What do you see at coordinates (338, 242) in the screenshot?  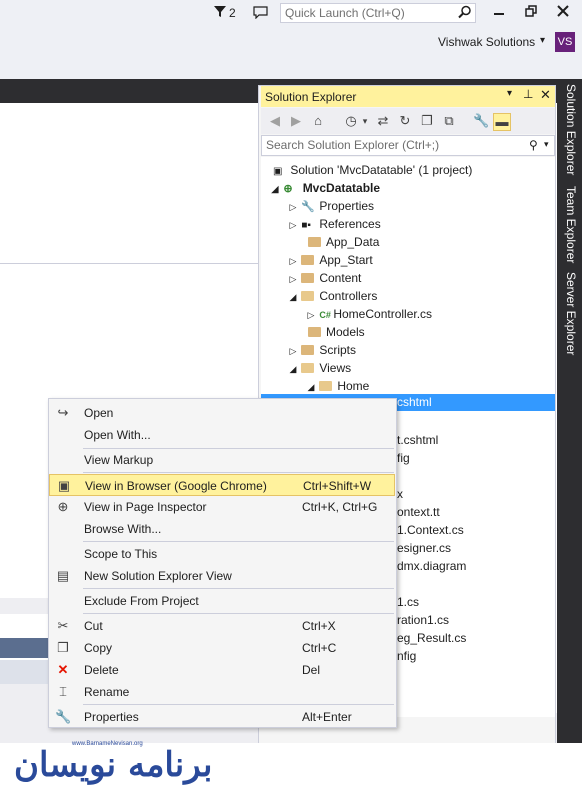 I see `tree-node-app-data: App_Data` at bounding box center [338, 242].